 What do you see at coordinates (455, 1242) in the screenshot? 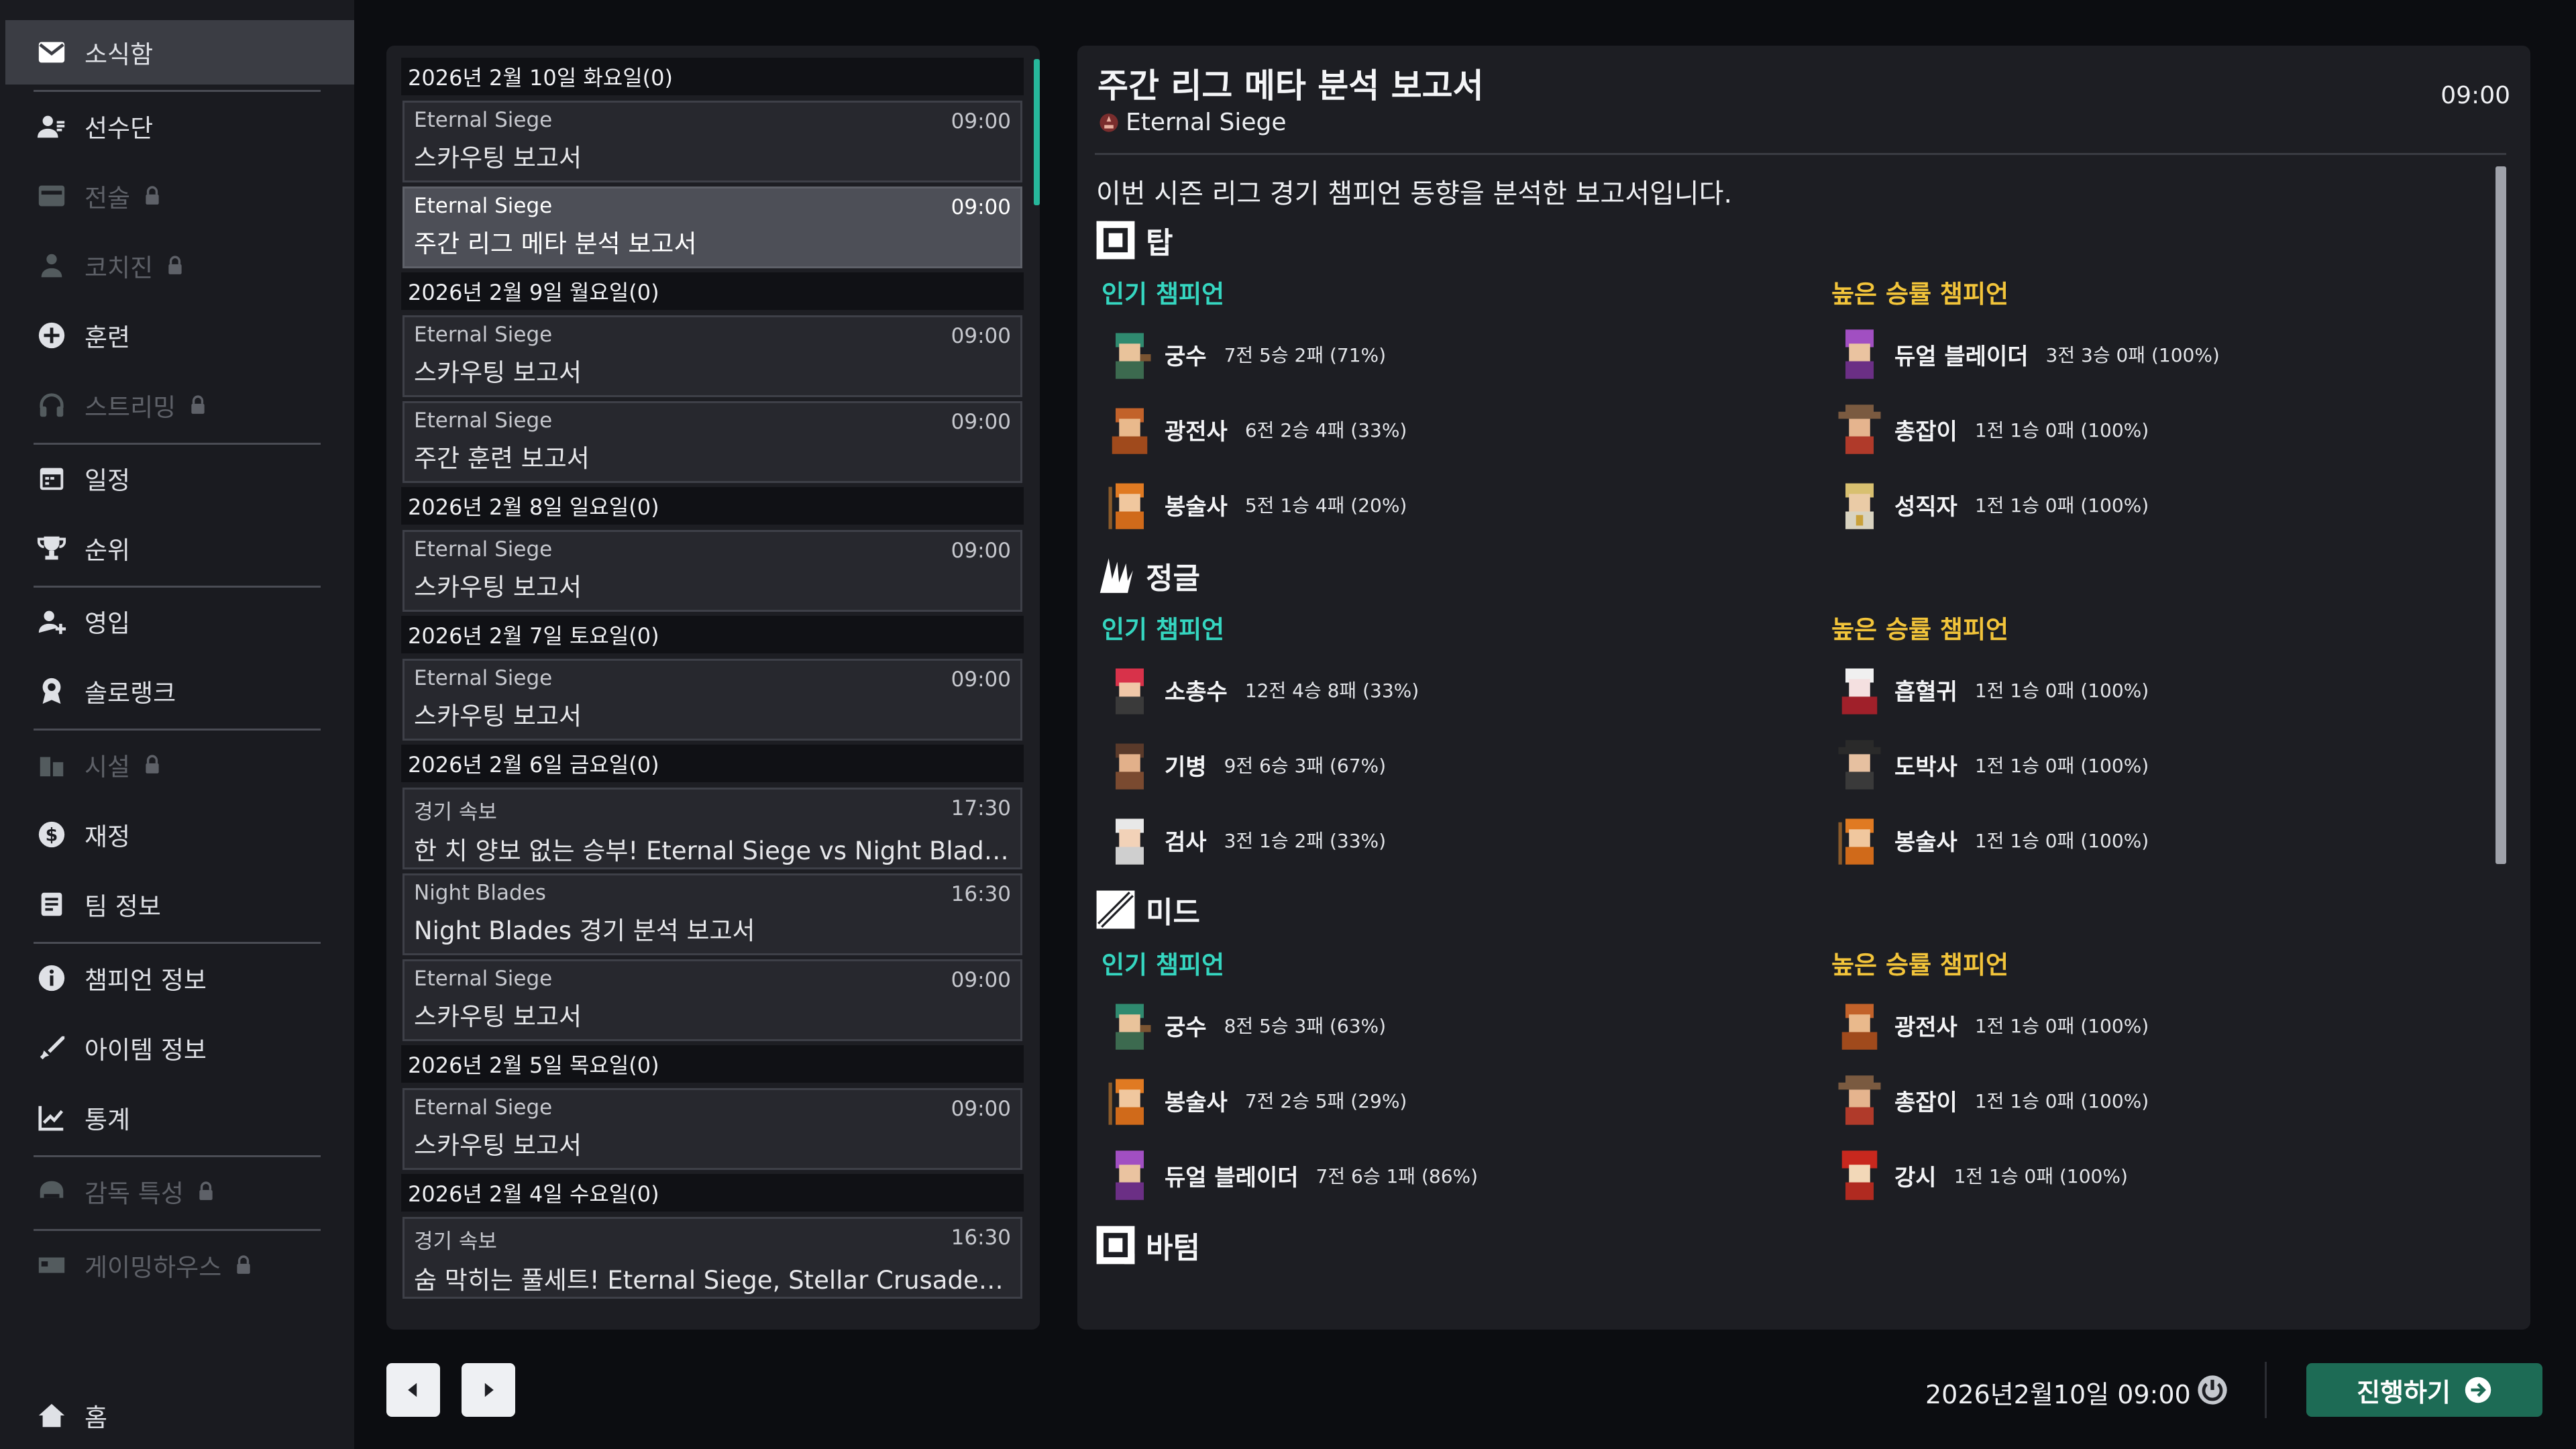
I see `mail-sender: 경기 속보` at bounding box center [455, 1242].